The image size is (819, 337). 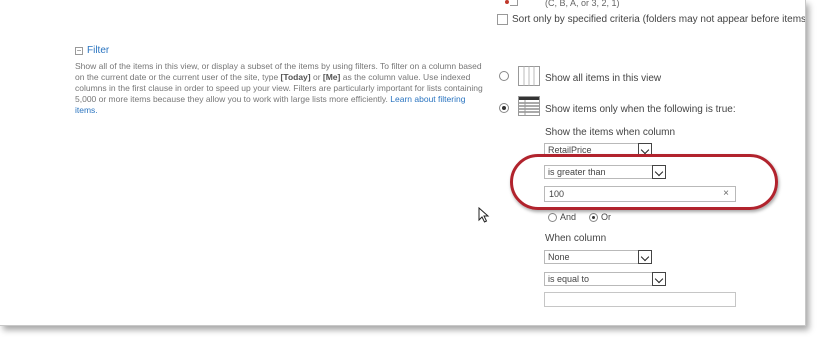 What do you see at coordinates (502, 19) in the screenshot?
I see `sort-specified-checkbox` at bounding box center [502, 19].